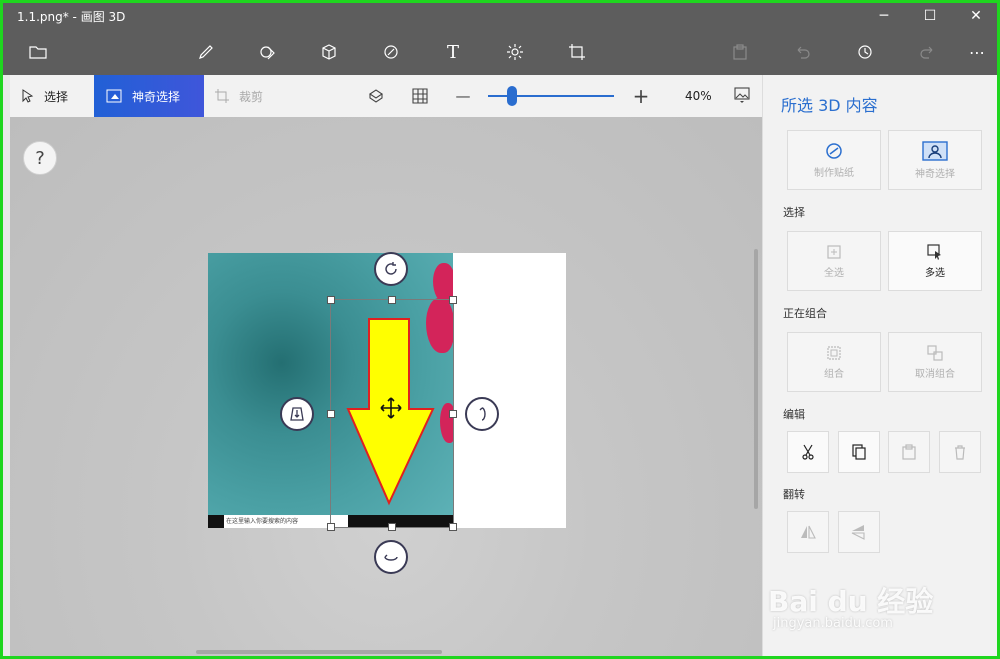  I want to click on flip-vertical-icon, so click(858, 532).